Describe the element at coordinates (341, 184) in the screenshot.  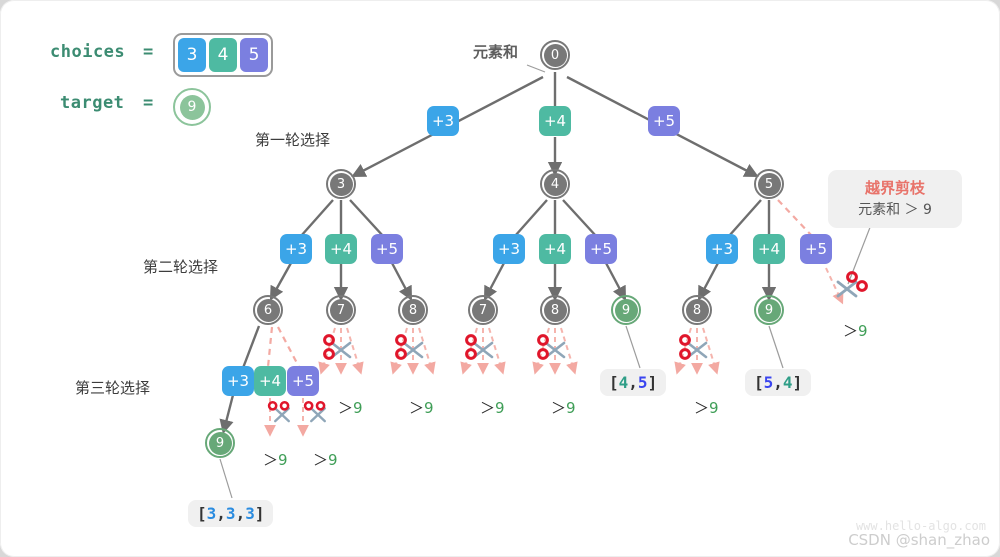
I see `tree-node-label: 3` at that location.